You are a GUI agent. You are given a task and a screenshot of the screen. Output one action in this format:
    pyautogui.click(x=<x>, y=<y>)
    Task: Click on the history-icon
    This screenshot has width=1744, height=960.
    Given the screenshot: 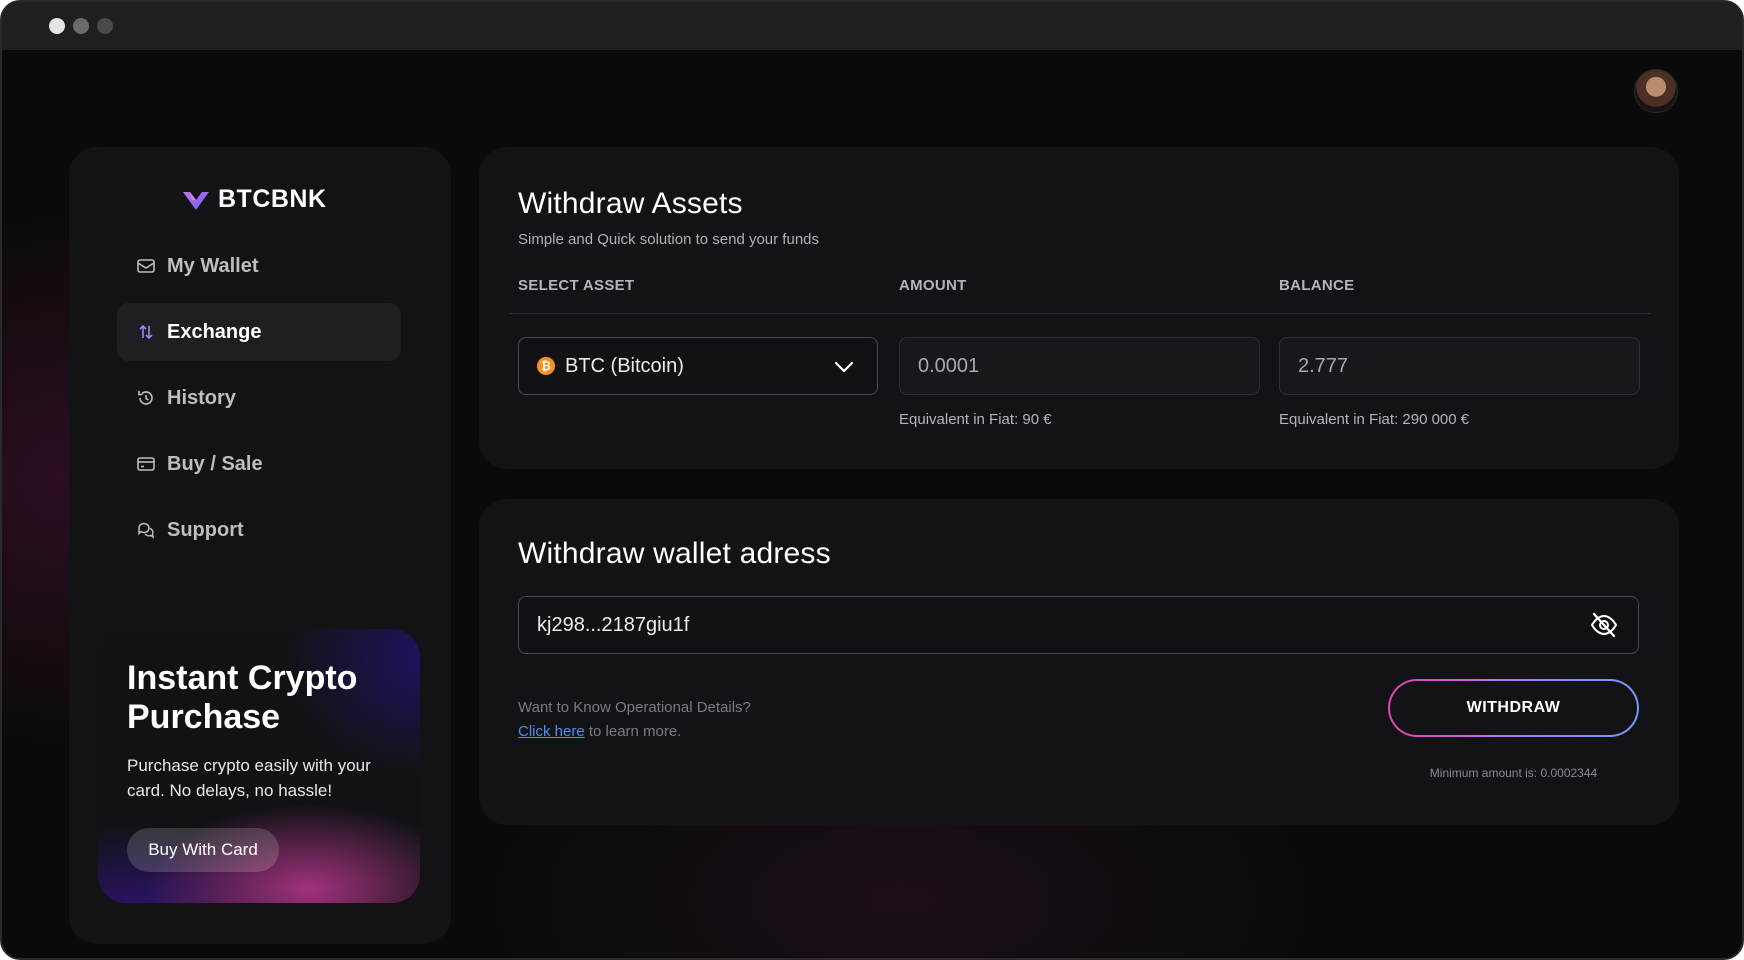 What is the action you would take?
    pyautogui.click(x=146, y=398)
    